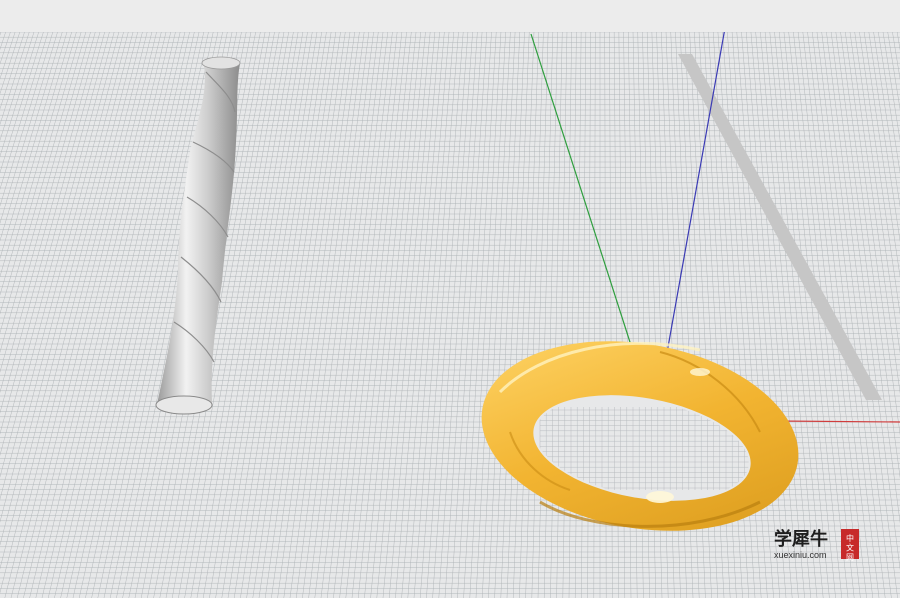 The width and height of the screenshot is (900, 598). Describe the element at coordinates (184, 405) in the screenshot. I see `twisted-column-bottom-cap` at that location.